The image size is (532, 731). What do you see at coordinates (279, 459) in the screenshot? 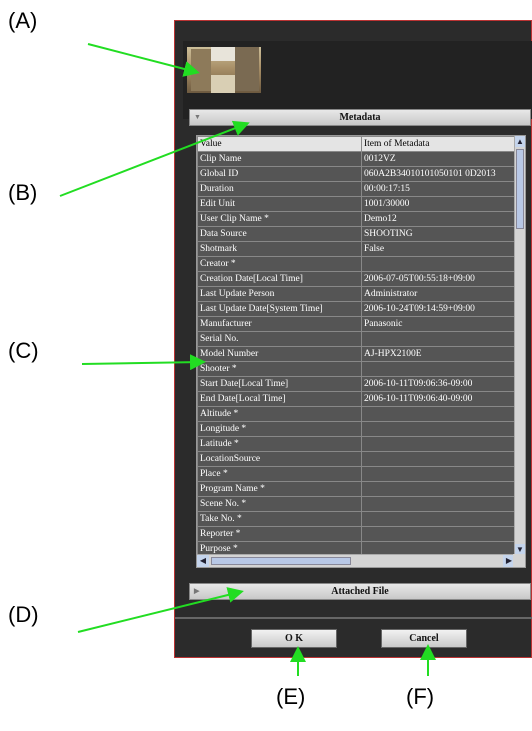
I see `metadata-item-name: LocationSource` at bounding box center [279, 459].